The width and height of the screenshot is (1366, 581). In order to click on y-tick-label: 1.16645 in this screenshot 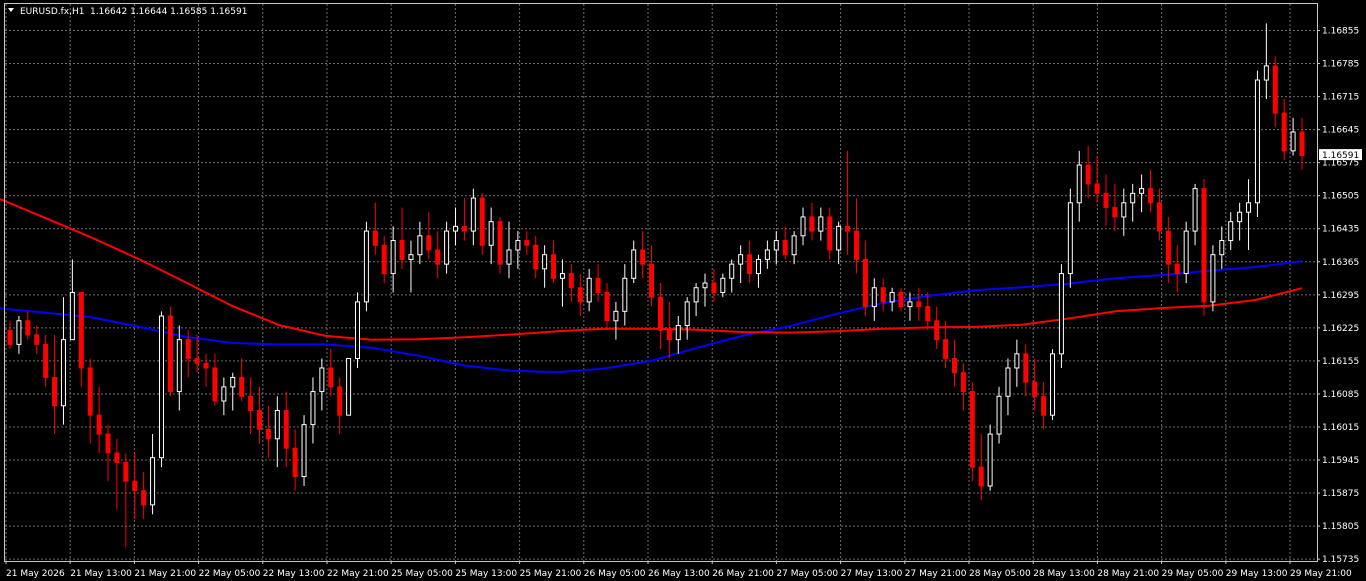, I will do `click(1340, 131)`.